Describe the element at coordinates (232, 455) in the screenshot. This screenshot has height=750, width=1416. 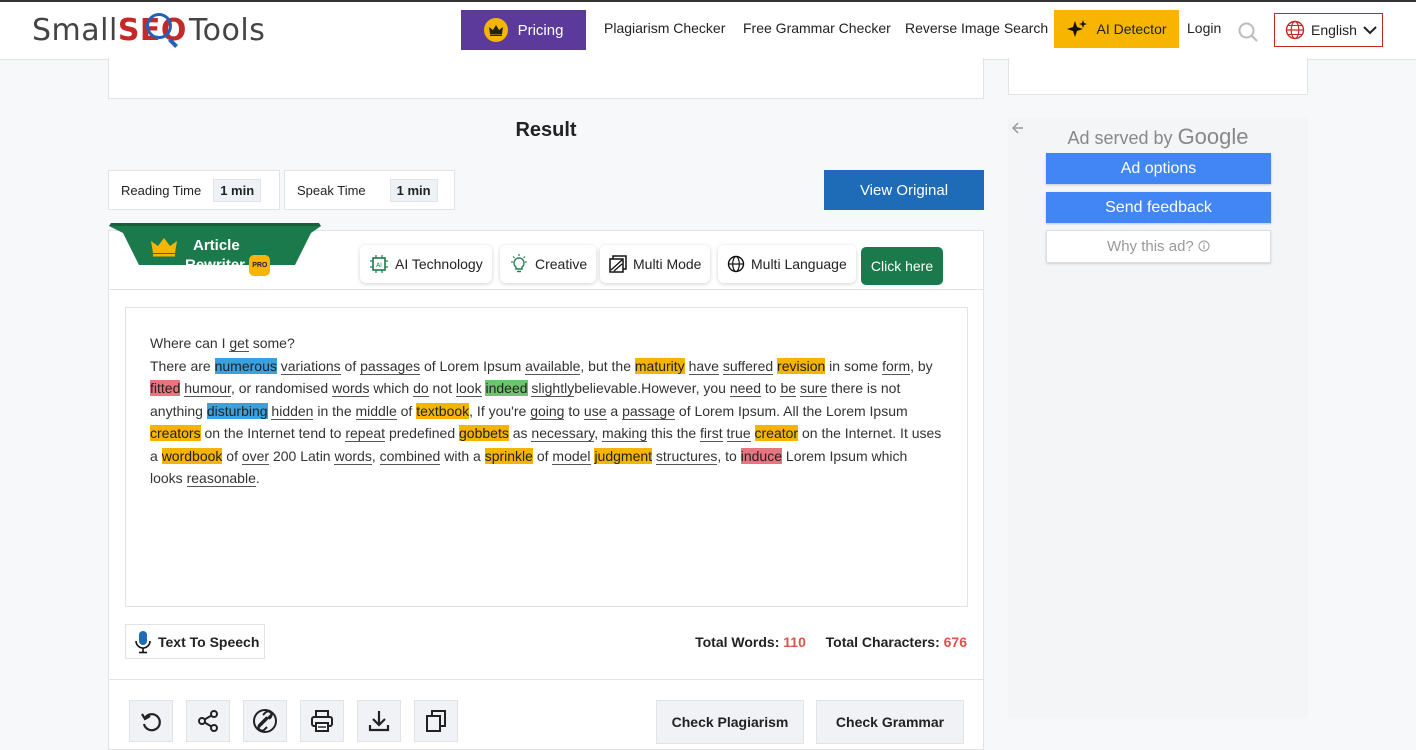
I see `text-segment: of` at that location.